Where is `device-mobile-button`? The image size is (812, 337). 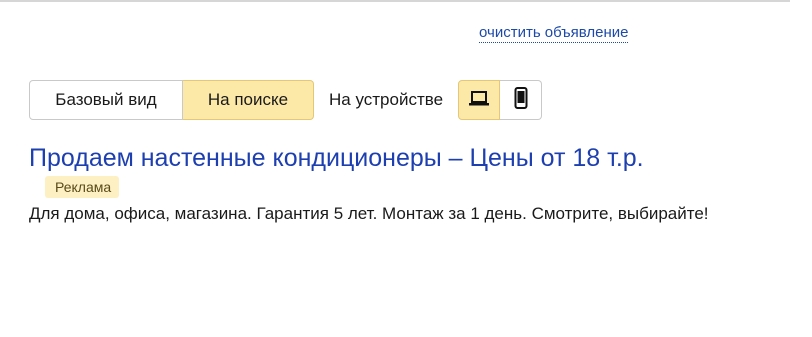 device-mobile-button is located at coordinates (521, 100).